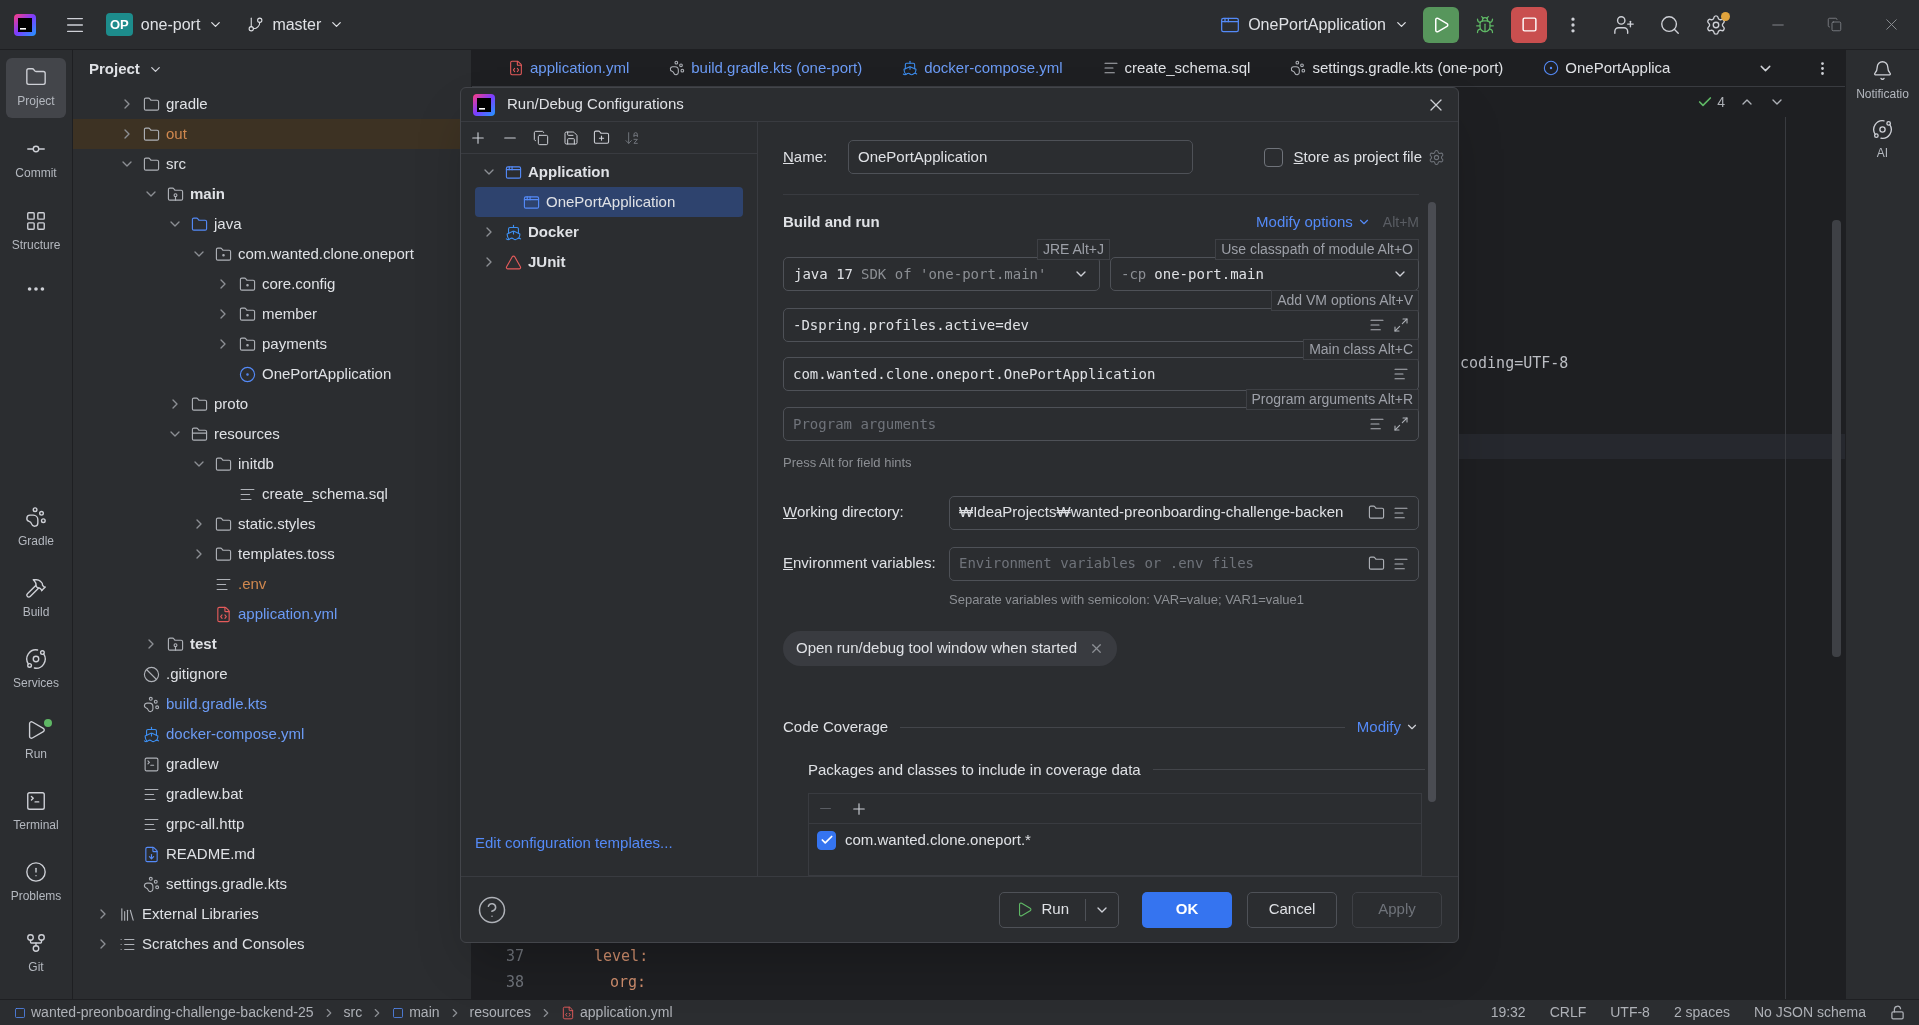  Describe the element at coordinates (36, 88) in the screenshot. I see `tool-window-button: Project` at that location.